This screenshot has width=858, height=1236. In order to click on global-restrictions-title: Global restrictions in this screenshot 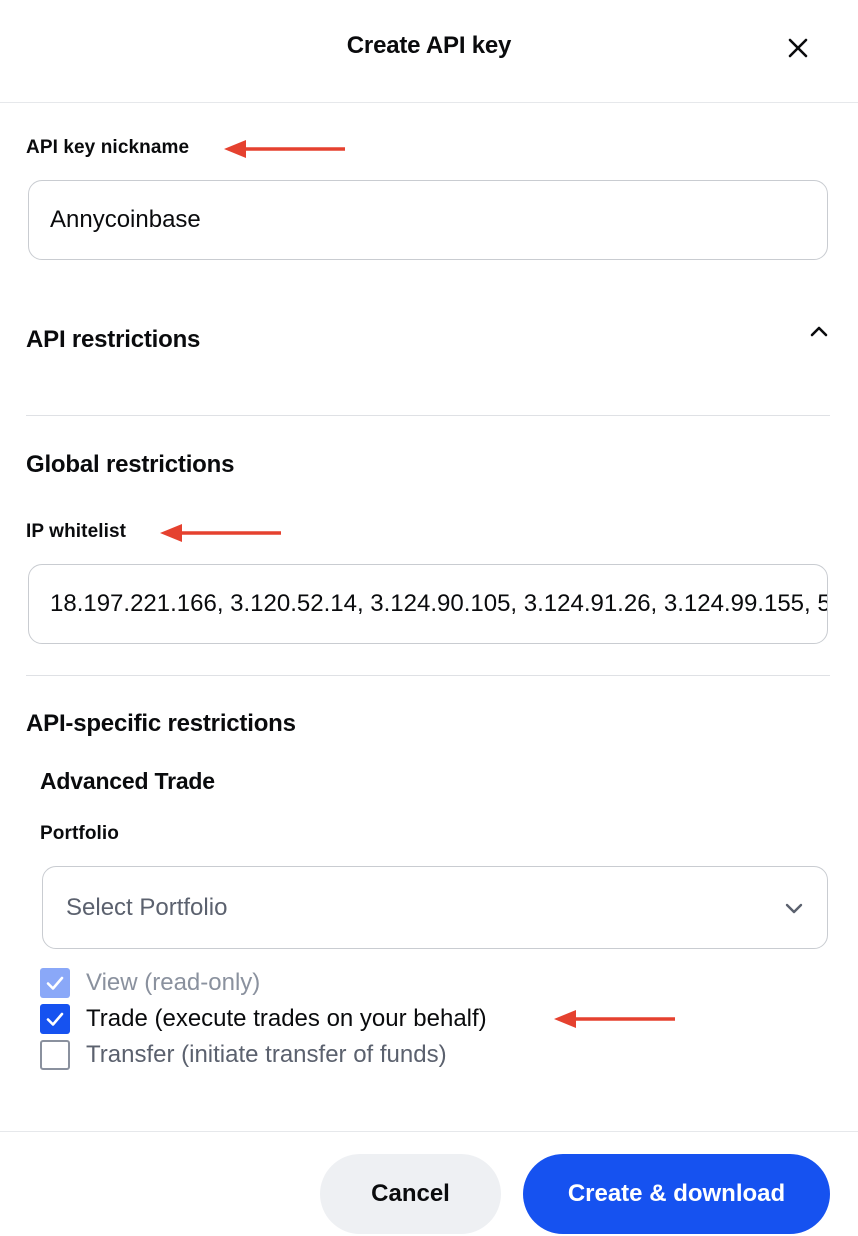, I will do `click(130, 464)`.